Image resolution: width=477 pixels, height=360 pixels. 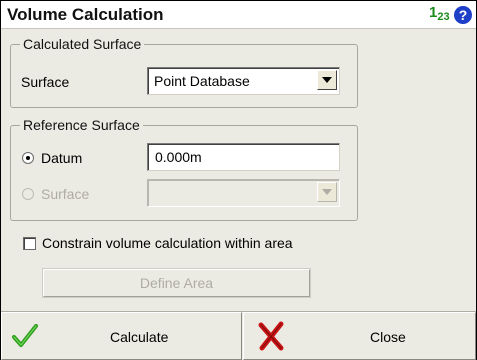 I want to click on define-area-label: Define Area, so click(x=176, y=283).